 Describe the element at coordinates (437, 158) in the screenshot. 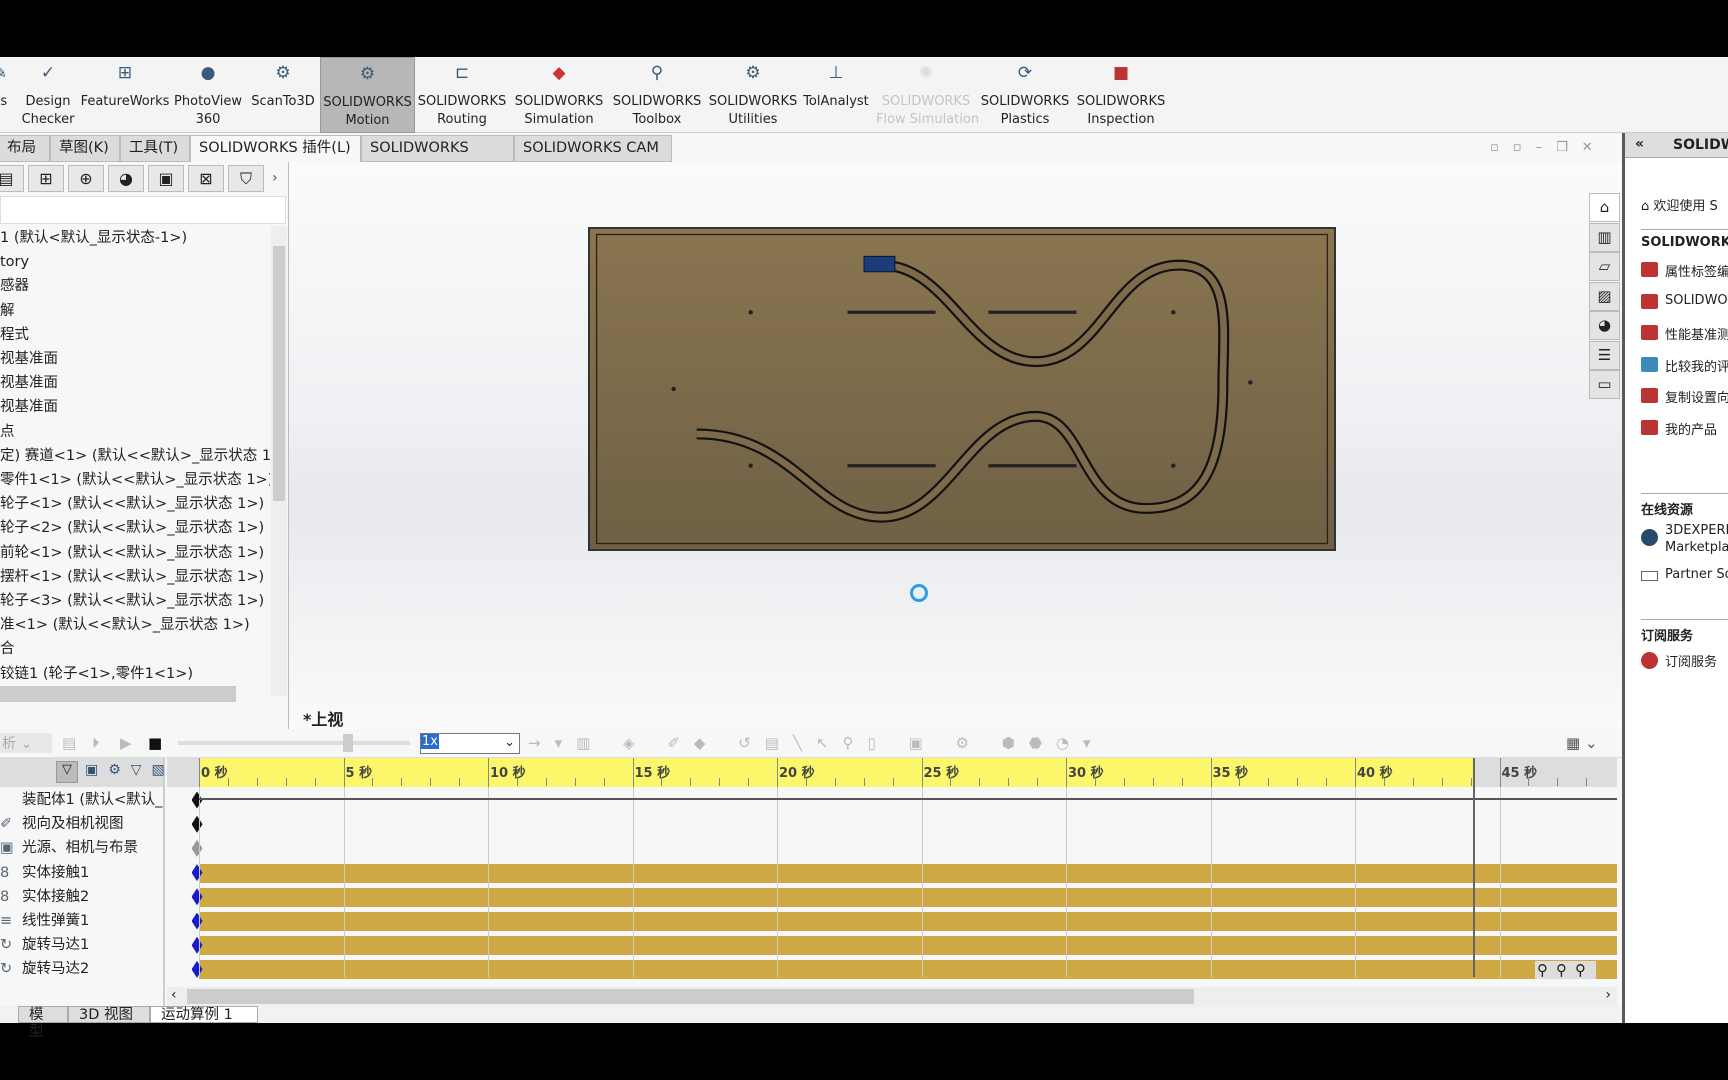

I see `tab-4: SOLIDWORKS MBD` at that location.